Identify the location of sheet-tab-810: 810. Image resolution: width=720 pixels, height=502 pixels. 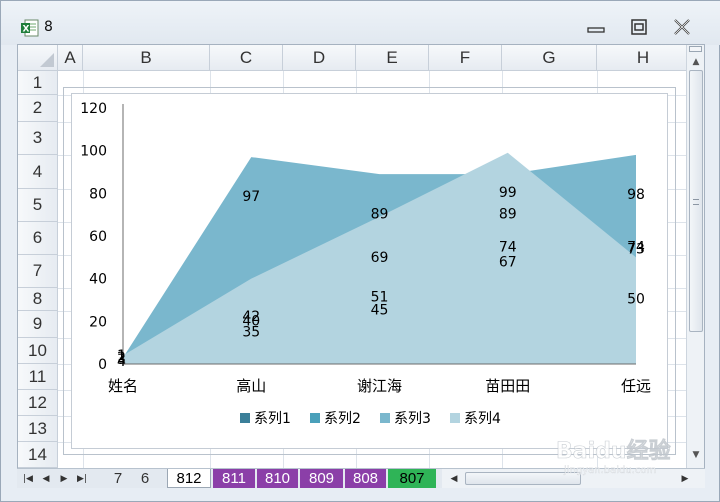
(277, 478).